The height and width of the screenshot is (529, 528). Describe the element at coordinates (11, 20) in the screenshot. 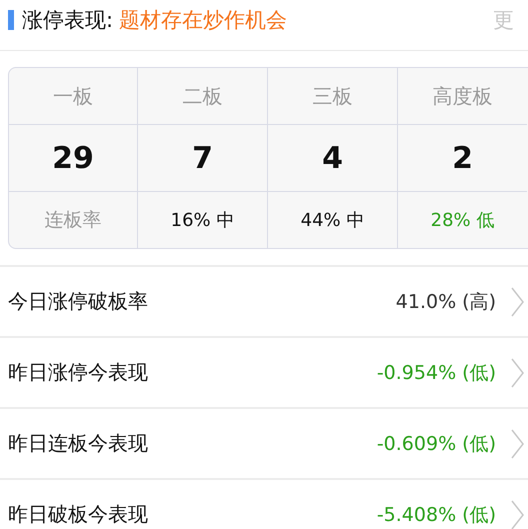

I see `section-marker` at that location.